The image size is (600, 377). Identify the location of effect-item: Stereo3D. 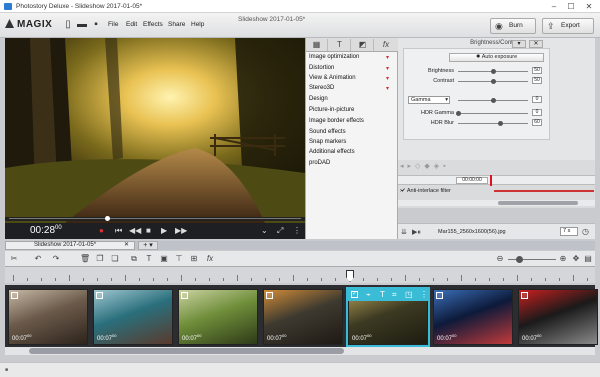
(321, 88).